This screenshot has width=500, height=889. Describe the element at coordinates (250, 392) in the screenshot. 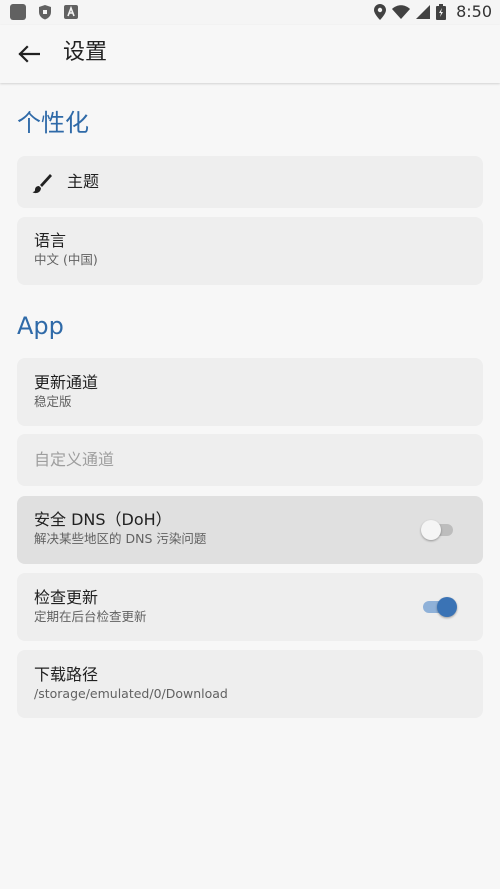

I see `update-channel-setting: 更新通道 稳定版` at that location.